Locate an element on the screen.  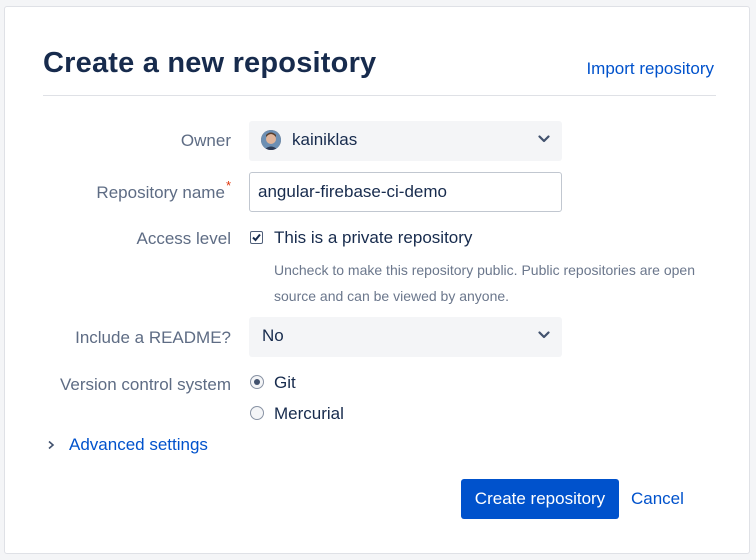
create-repository-button: Create repository is located at coordinates (540, 499).